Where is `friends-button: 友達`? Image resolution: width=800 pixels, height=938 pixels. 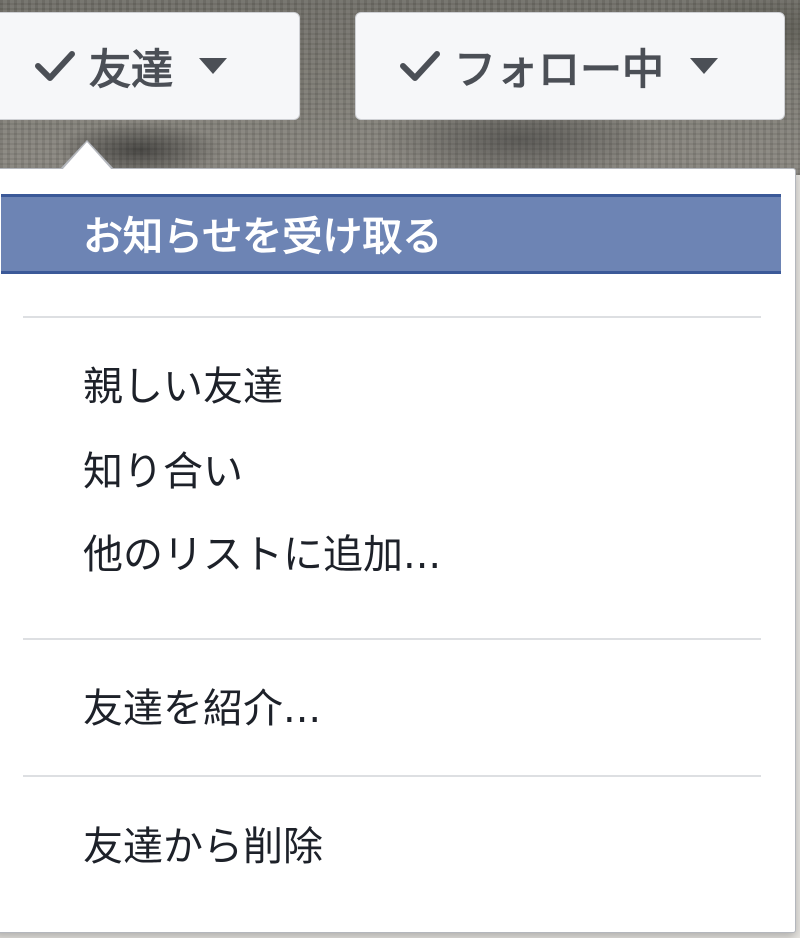
friends-button: 友達 is located at coordinates (150, 66).